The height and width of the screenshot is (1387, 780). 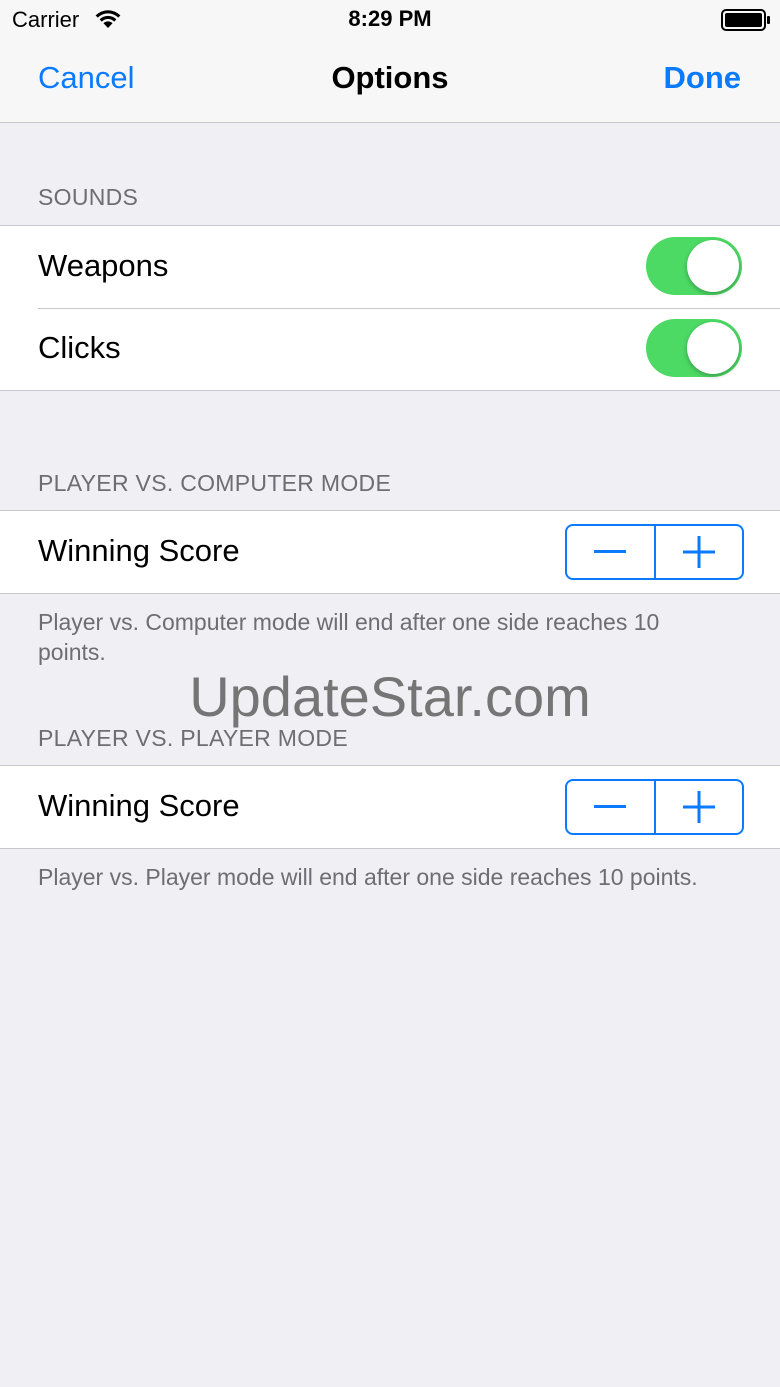 I want to click on pvc-increment-button, so click(x=698, y=552).